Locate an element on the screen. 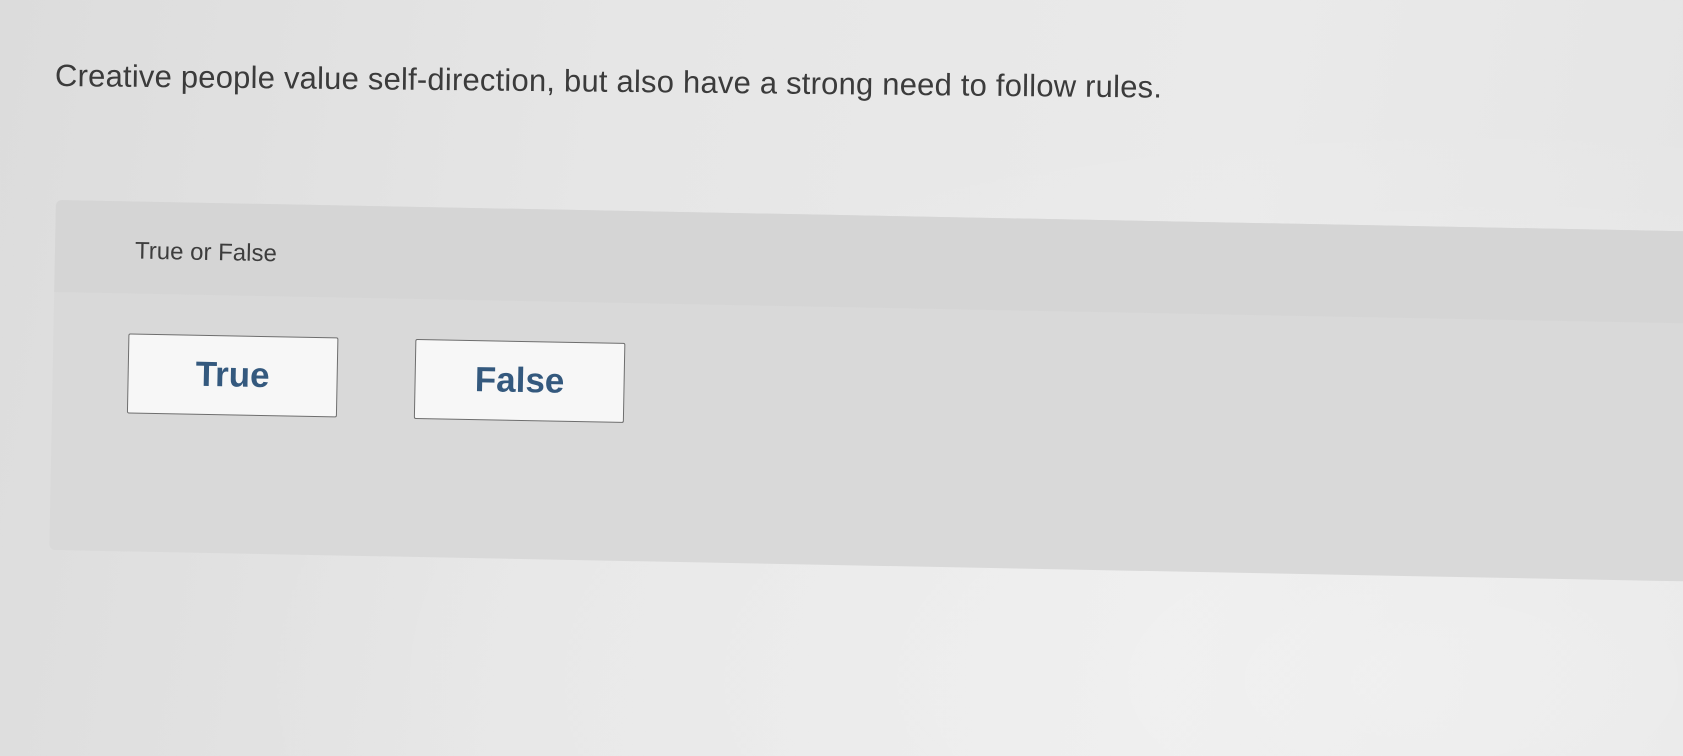  prompt-label: True or False is located at coordinates (206, 252).